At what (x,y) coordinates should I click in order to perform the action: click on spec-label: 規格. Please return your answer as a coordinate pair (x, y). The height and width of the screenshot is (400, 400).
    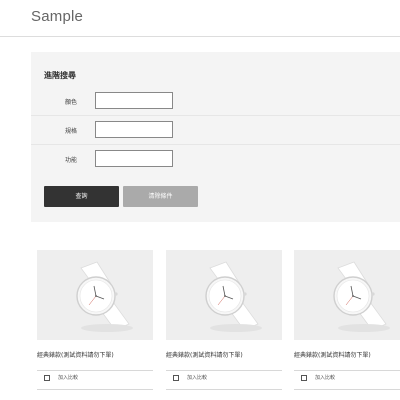
    Looking at the image, I should click on (71, 131).